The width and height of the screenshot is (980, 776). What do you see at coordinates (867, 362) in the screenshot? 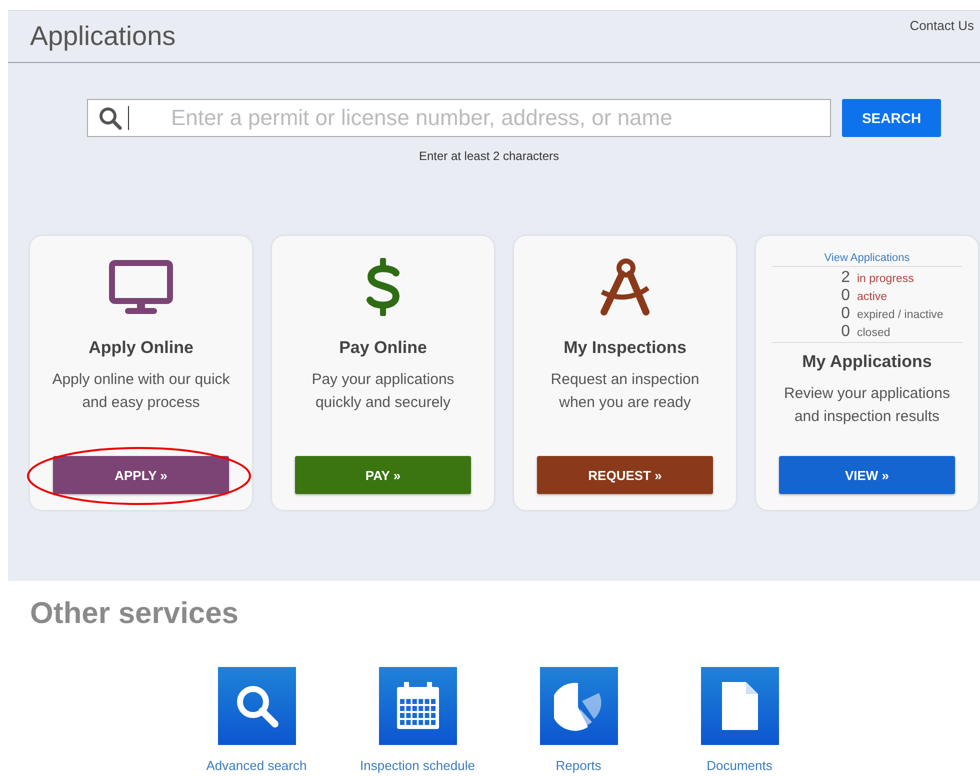
I see `card-title: My Applications` at bounding box center [867, 362].